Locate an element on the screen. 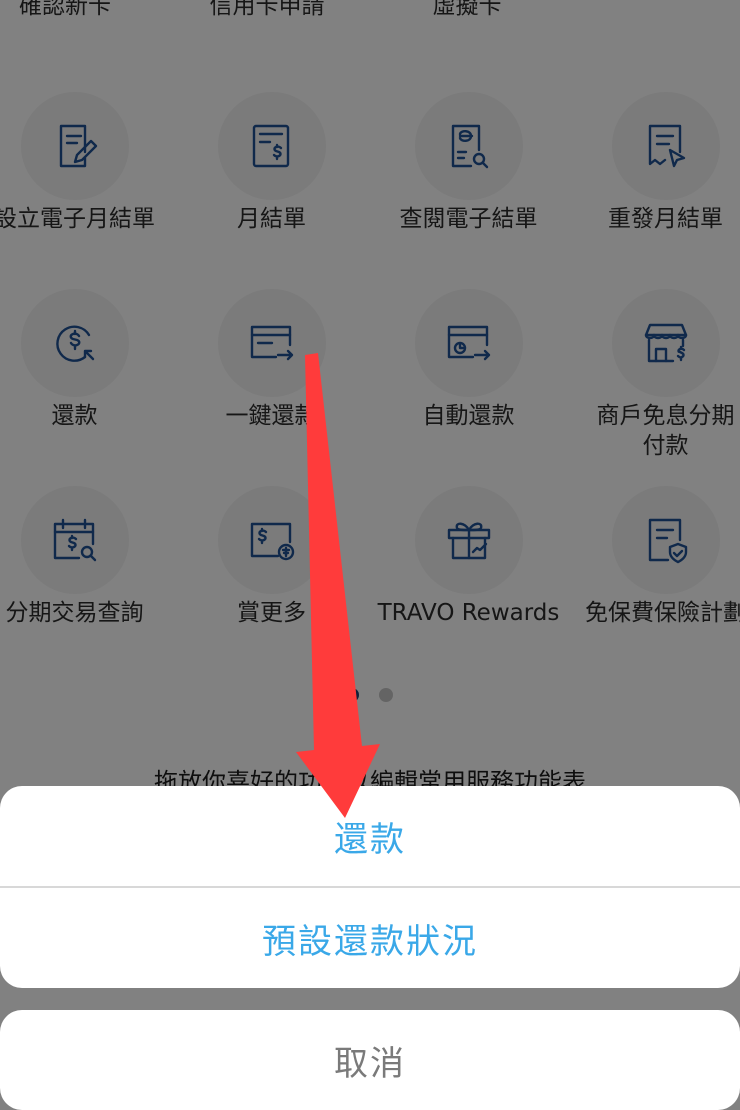  action-sheet-cancel: 取消 is located at coordinates (370, 1060).